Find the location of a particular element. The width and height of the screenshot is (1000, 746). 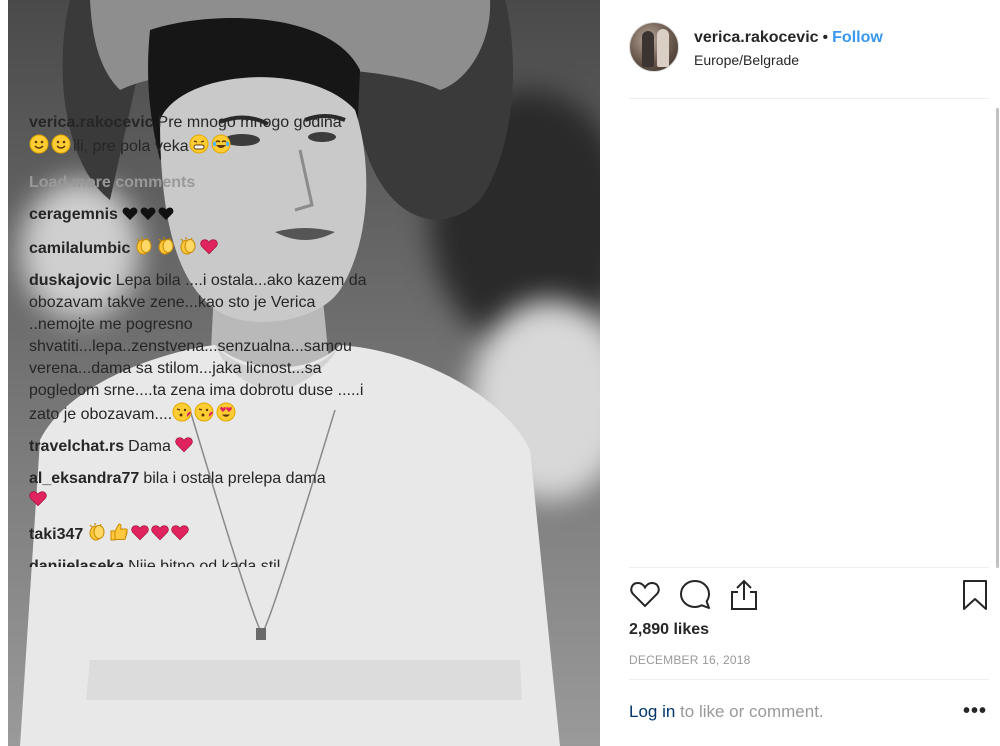

comment-item: camilalumbic is located at coordinates (200, 249).